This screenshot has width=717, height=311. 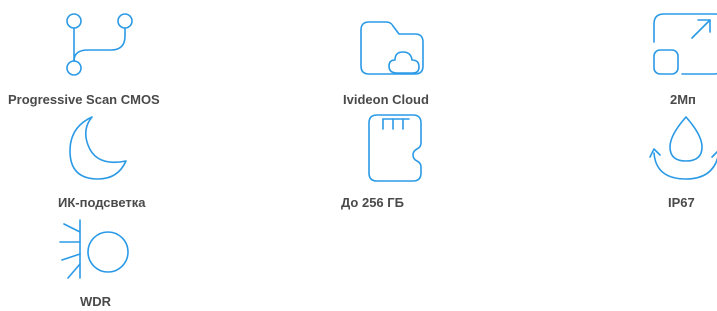 I want to click on feature-label: ИК-подсветка, so click(x=102, y=202).